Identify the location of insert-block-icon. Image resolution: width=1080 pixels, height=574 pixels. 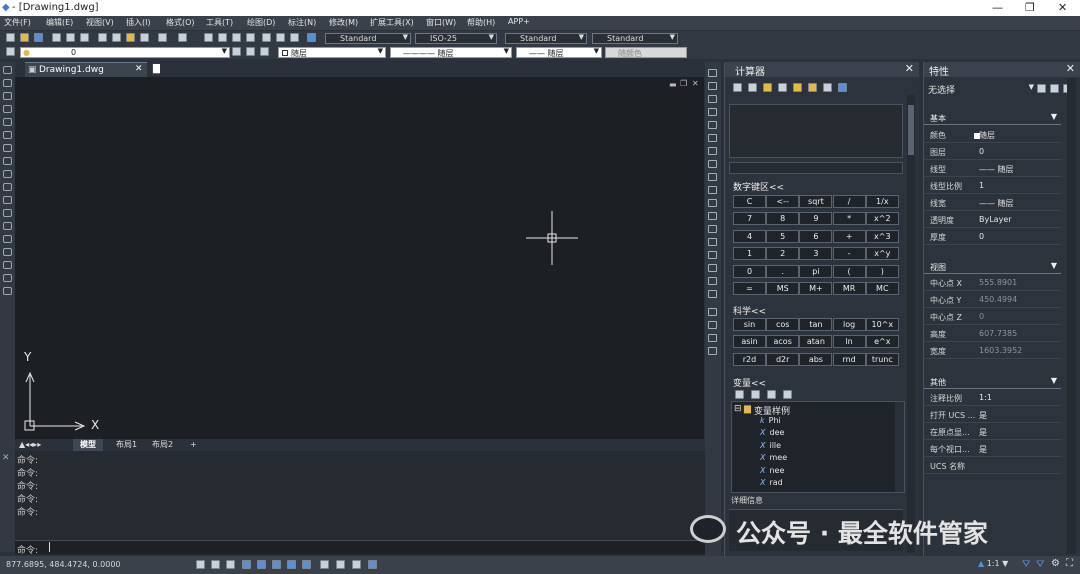
(7, 213).